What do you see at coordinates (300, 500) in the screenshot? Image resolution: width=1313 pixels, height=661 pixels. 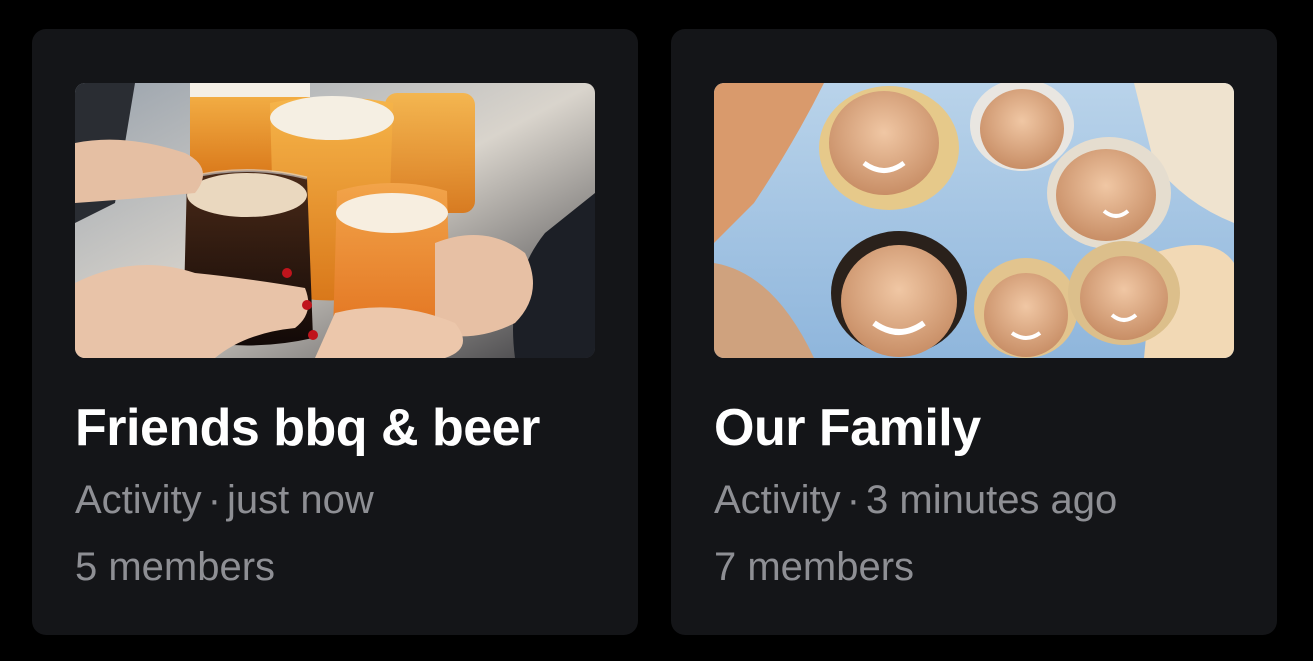 I see `activity-time: just now` at bounding box center [300, 500].